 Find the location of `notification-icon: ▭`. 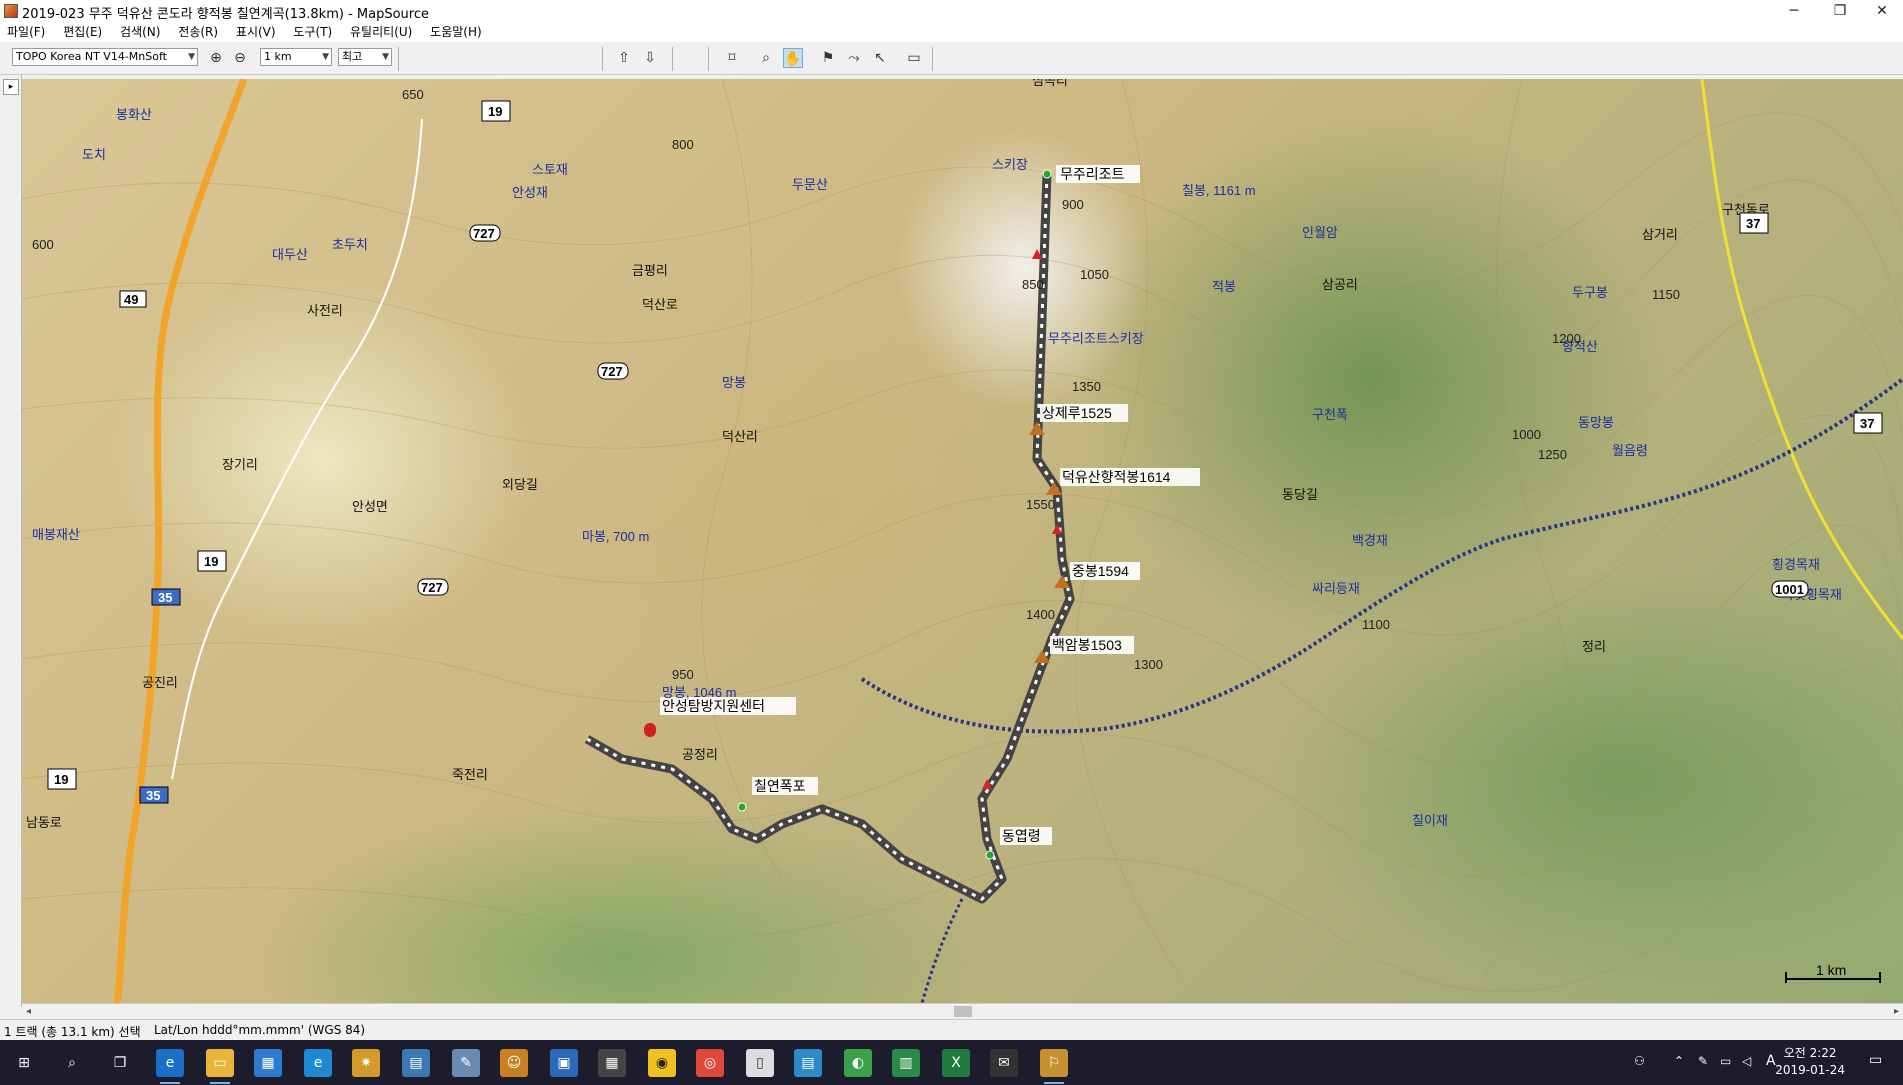

notification-icon: ▭ is located at coordinates (1879, 1061).